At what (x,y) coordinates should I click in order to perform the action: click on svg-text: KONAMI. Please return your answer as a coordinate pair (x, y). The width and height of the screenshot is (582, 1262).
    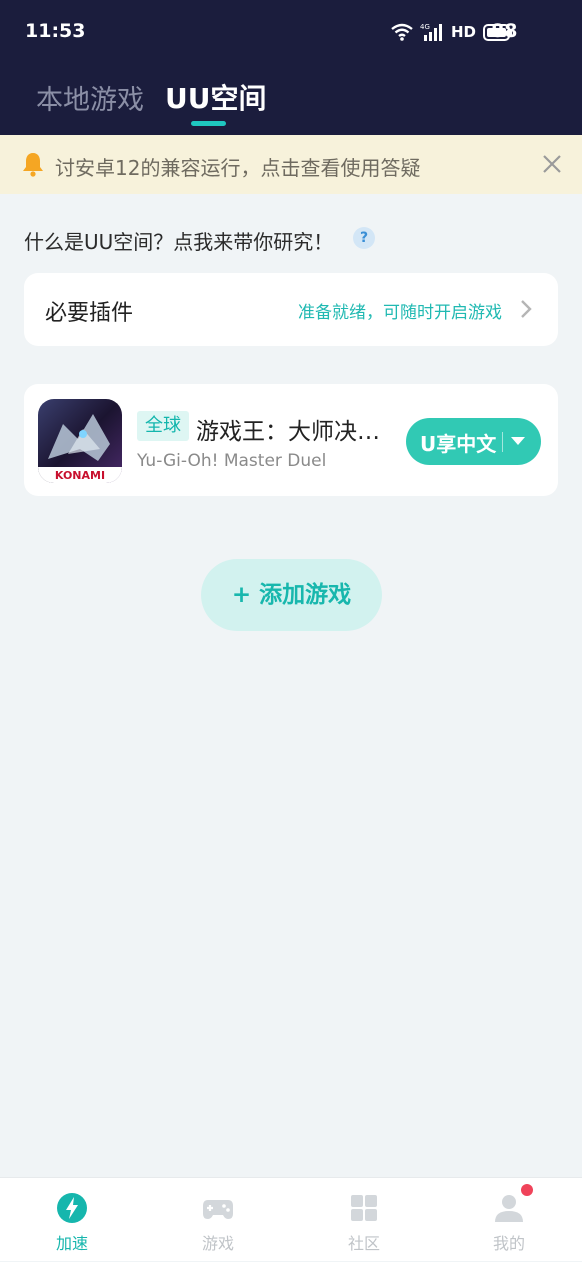
    Looking at the image, I should click on (80, 475).